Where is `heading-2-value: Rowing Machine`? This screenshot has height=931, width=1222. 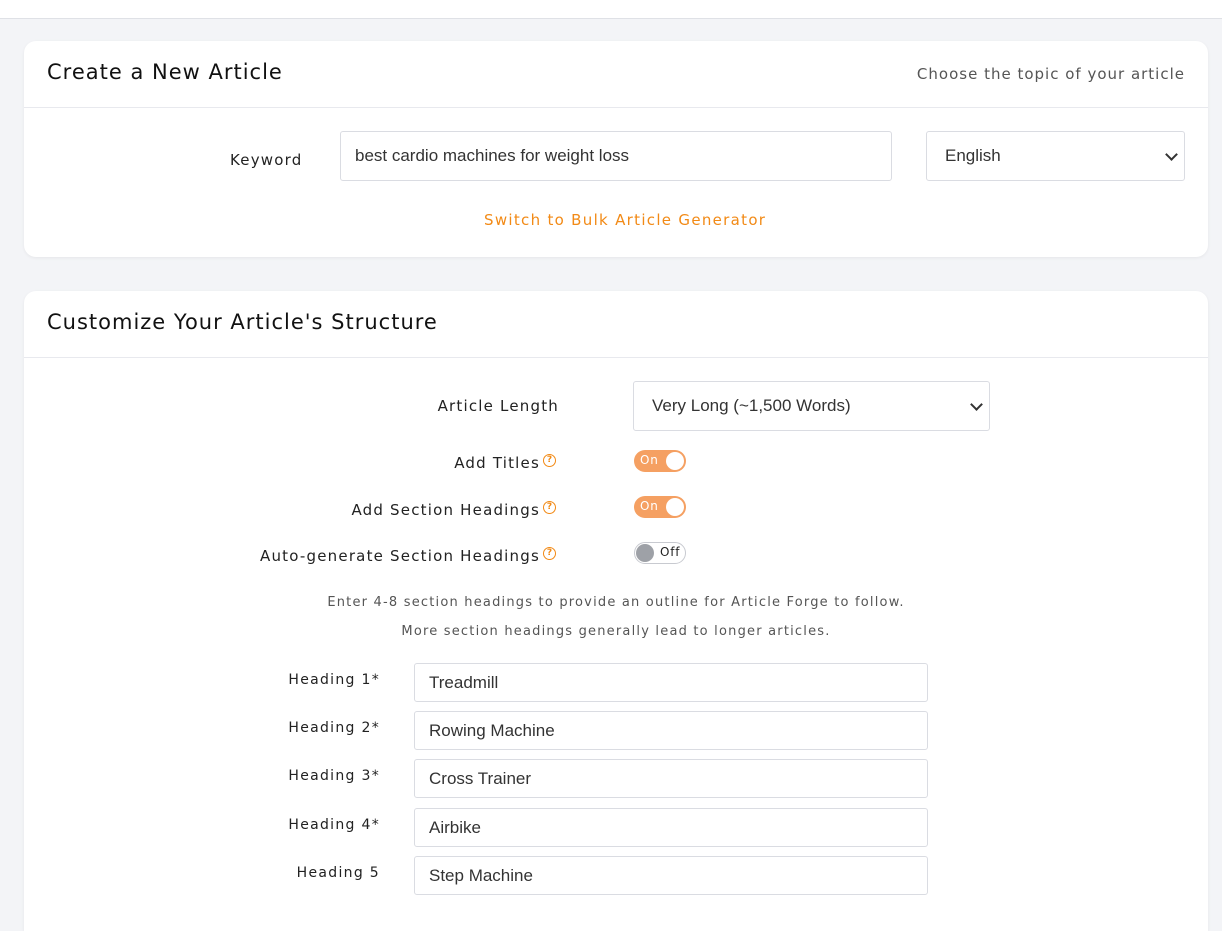 heading-2-value: Rowing Machine is located at coordinates (492, 730).